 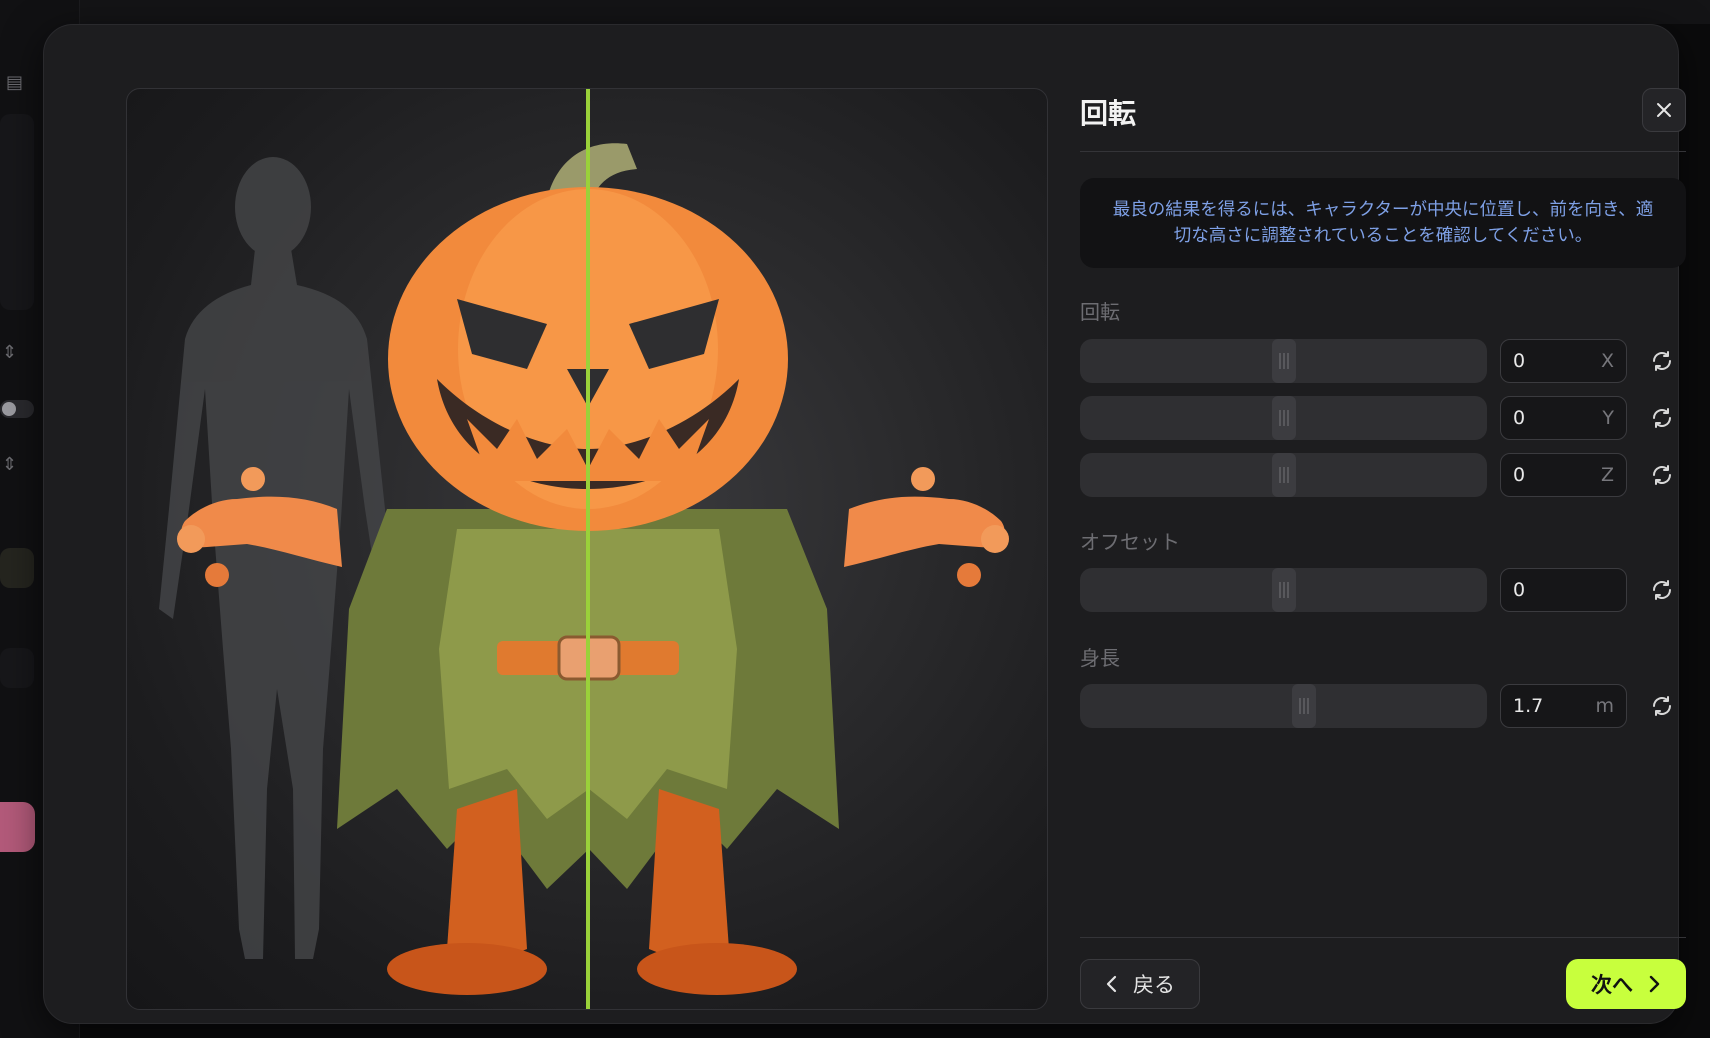 I want to click on rotation-x-unit: X, so click(x=1607, y=361).